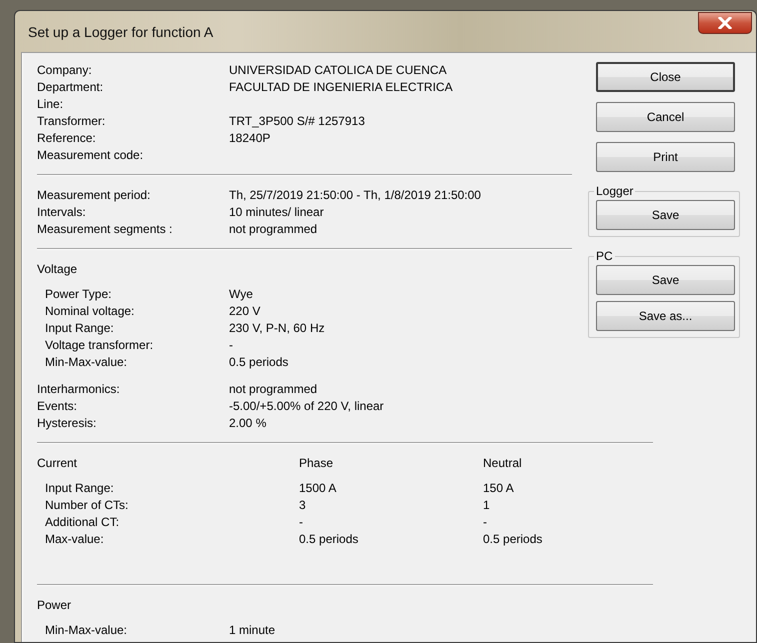 The width and height of the screenshot is (757, 643). Describe the element at coordinates (57, 269) in the screenshot. I see `section-heading: Voltage` at that location.